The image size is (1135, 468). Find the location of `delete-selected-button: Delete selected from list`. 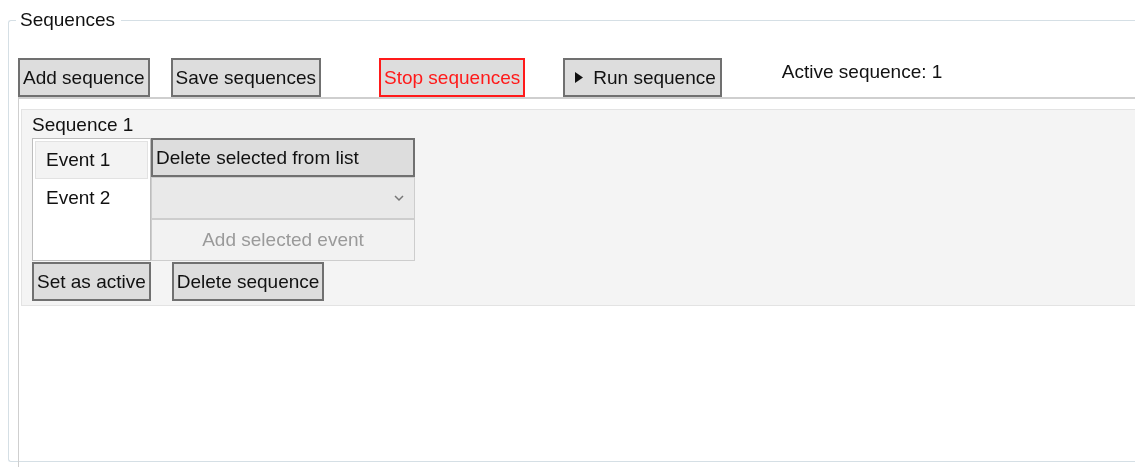

delete-selected-button: Delete selected from list is located at coordinates (283, 157).